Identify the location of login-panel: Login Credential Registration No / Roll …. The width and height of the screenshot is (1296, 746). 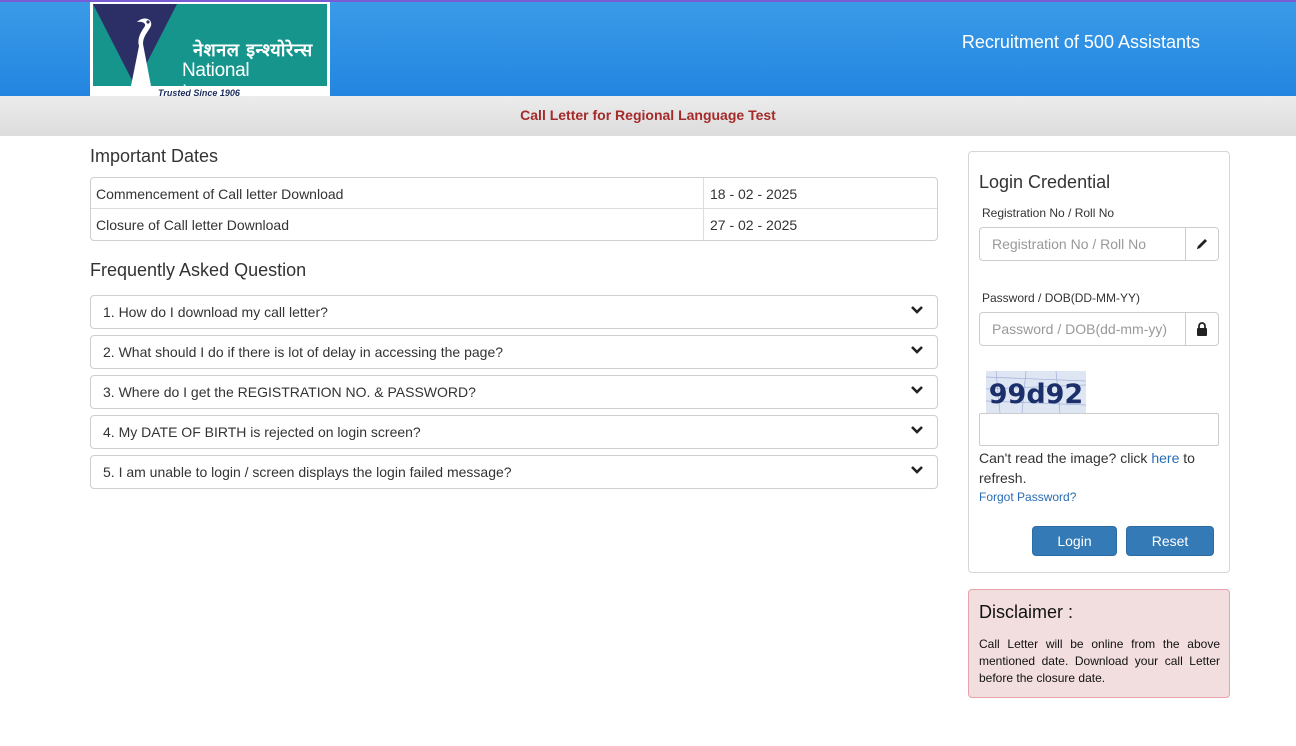
(1099, 362).